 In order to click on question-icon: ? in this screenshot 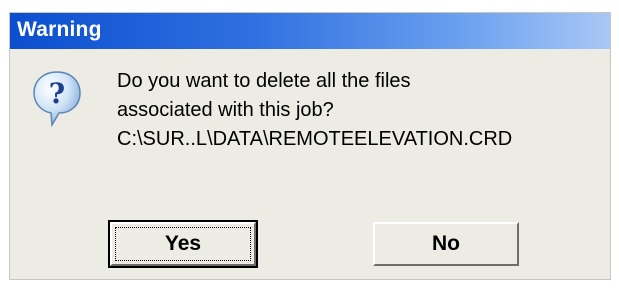, I will do `click(57, 99)`.